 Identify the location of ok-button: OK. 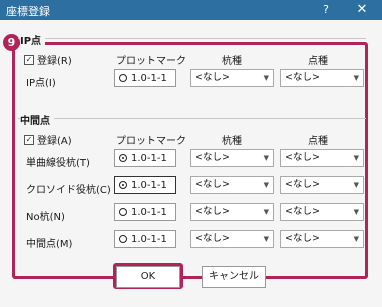
(148, 277).